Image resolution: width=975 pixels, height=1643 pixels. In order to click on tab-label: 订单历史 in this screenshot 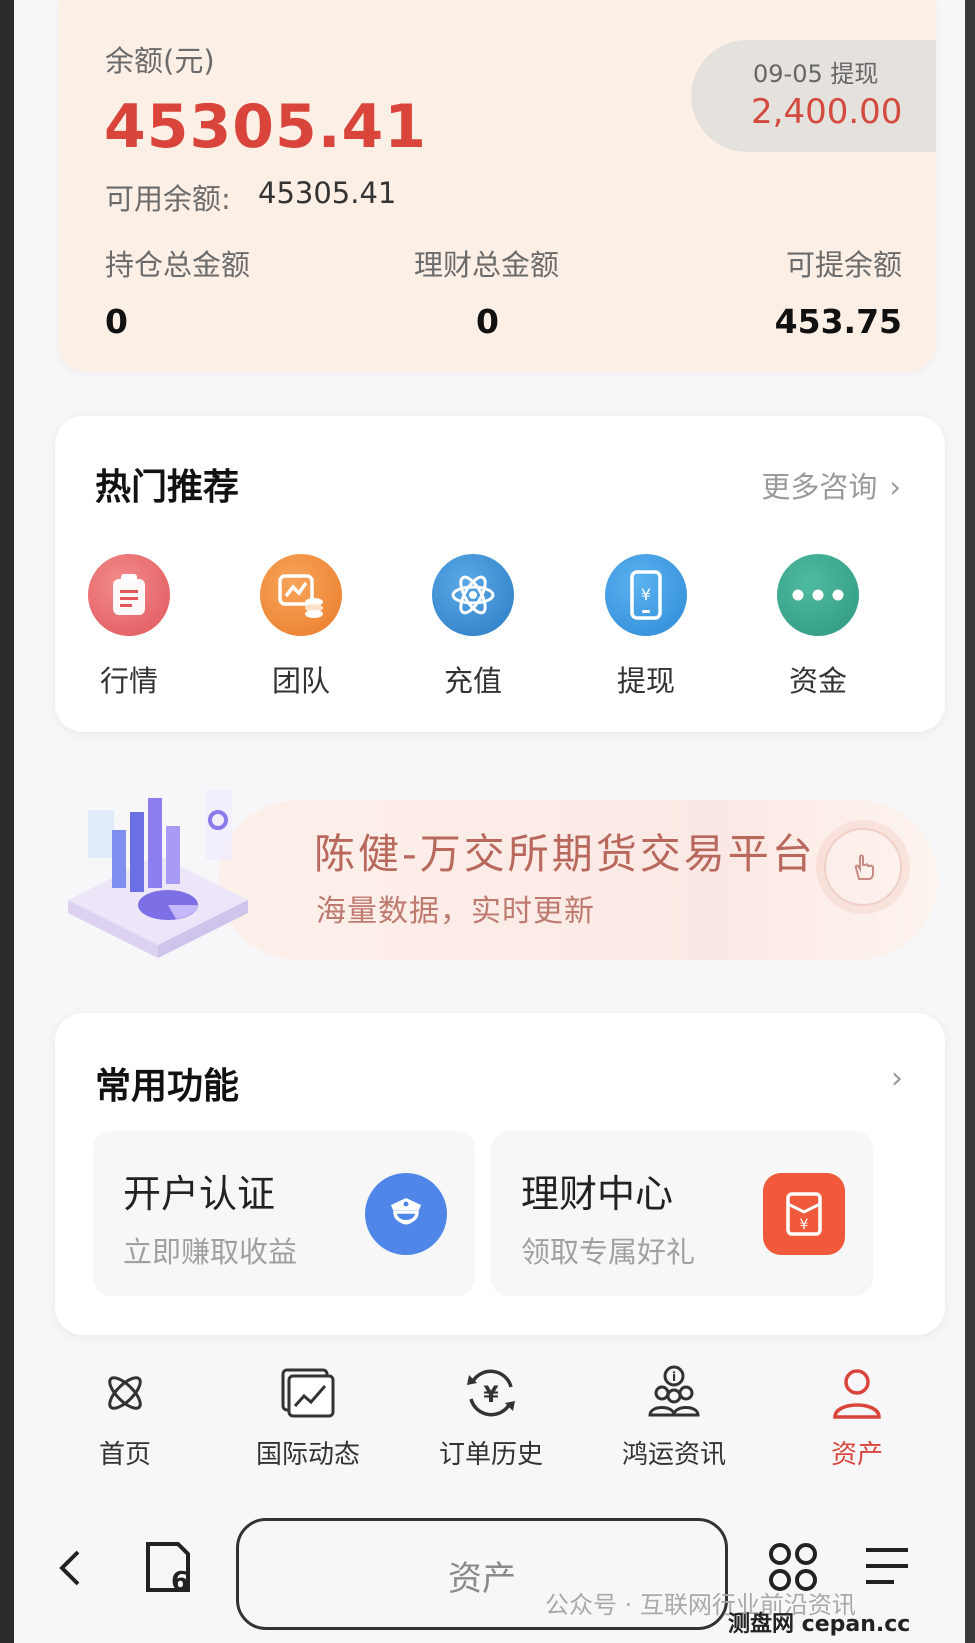, I will do `click(490, 1455)`.